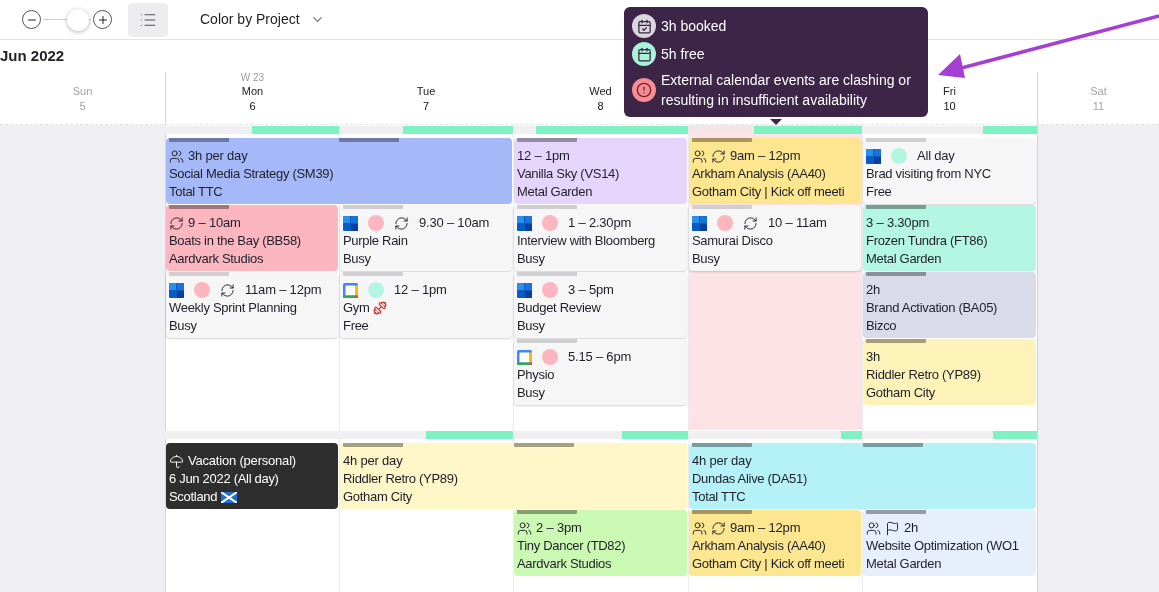 The width and height of the screenshot is (1159, 592). I want to click on day-name: Wed, so click(600, 91).